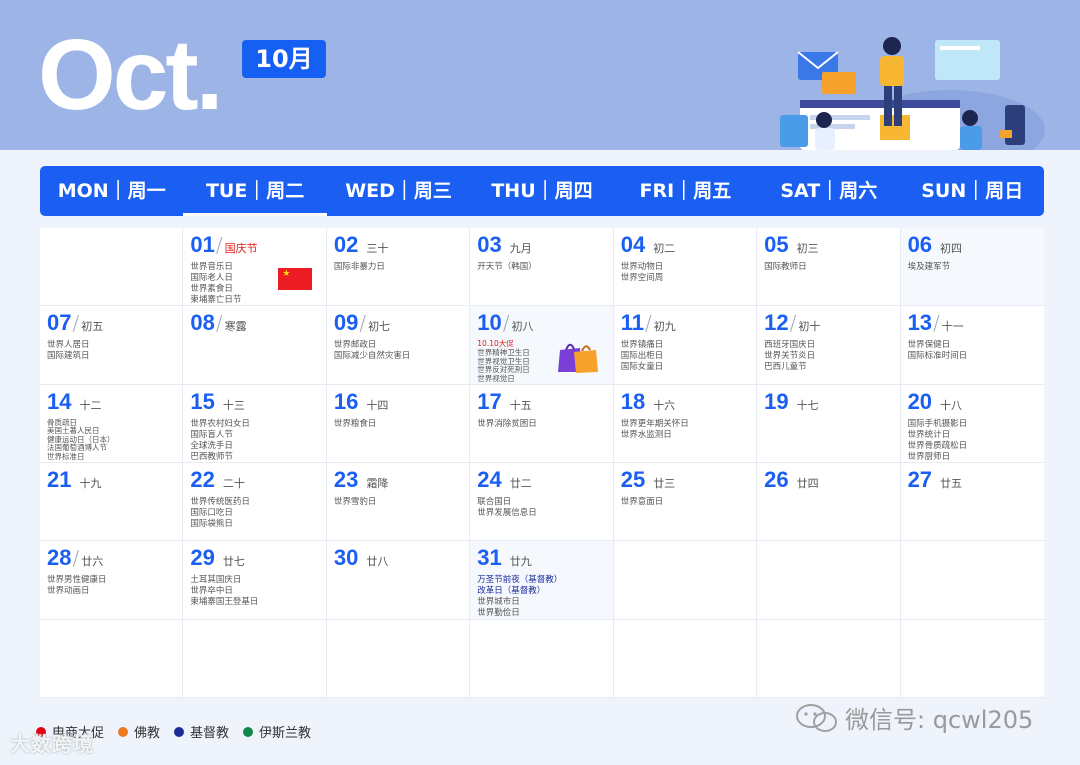  I want to click on watermark-wechat: 微信号: qcwl205, so click(914, 717).